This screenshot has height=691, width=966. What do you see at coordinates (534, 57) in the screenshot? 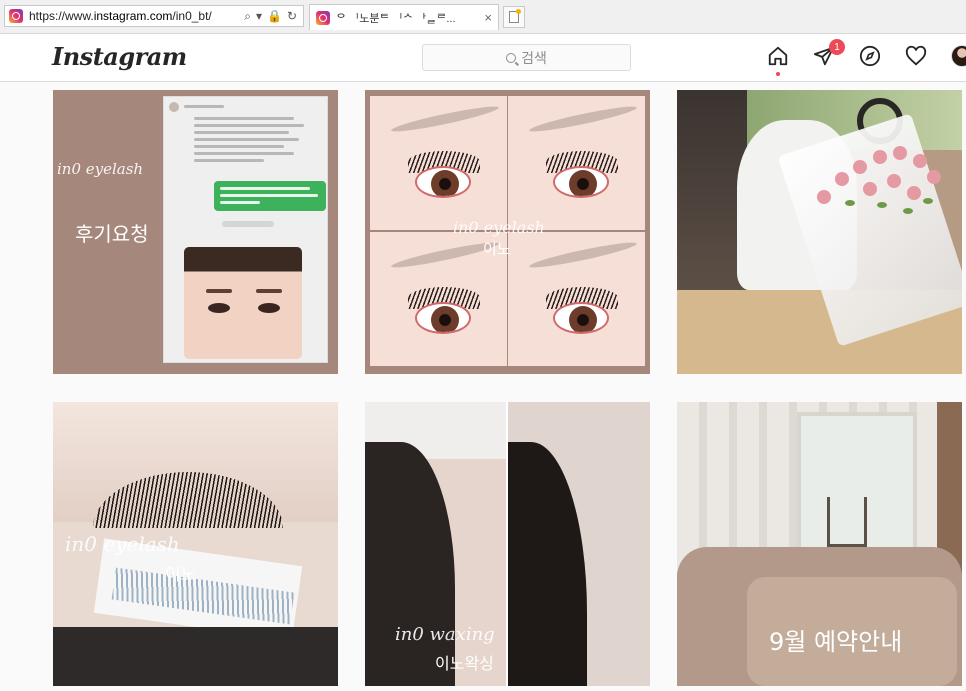
I see `search-placeholder: 검색` at bounding box center [534, 57].